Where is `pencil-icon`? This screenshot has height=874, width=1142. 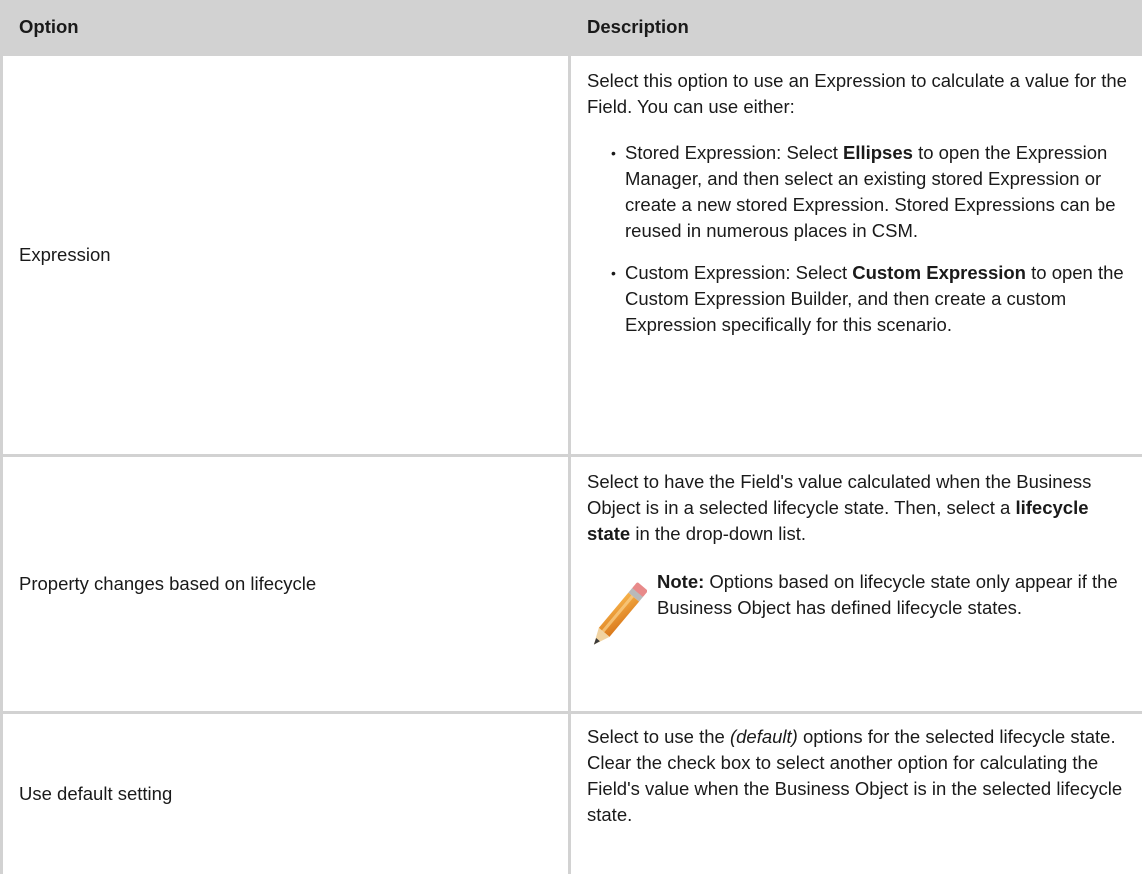
pencil-icon is located at coordinates (617, 617).